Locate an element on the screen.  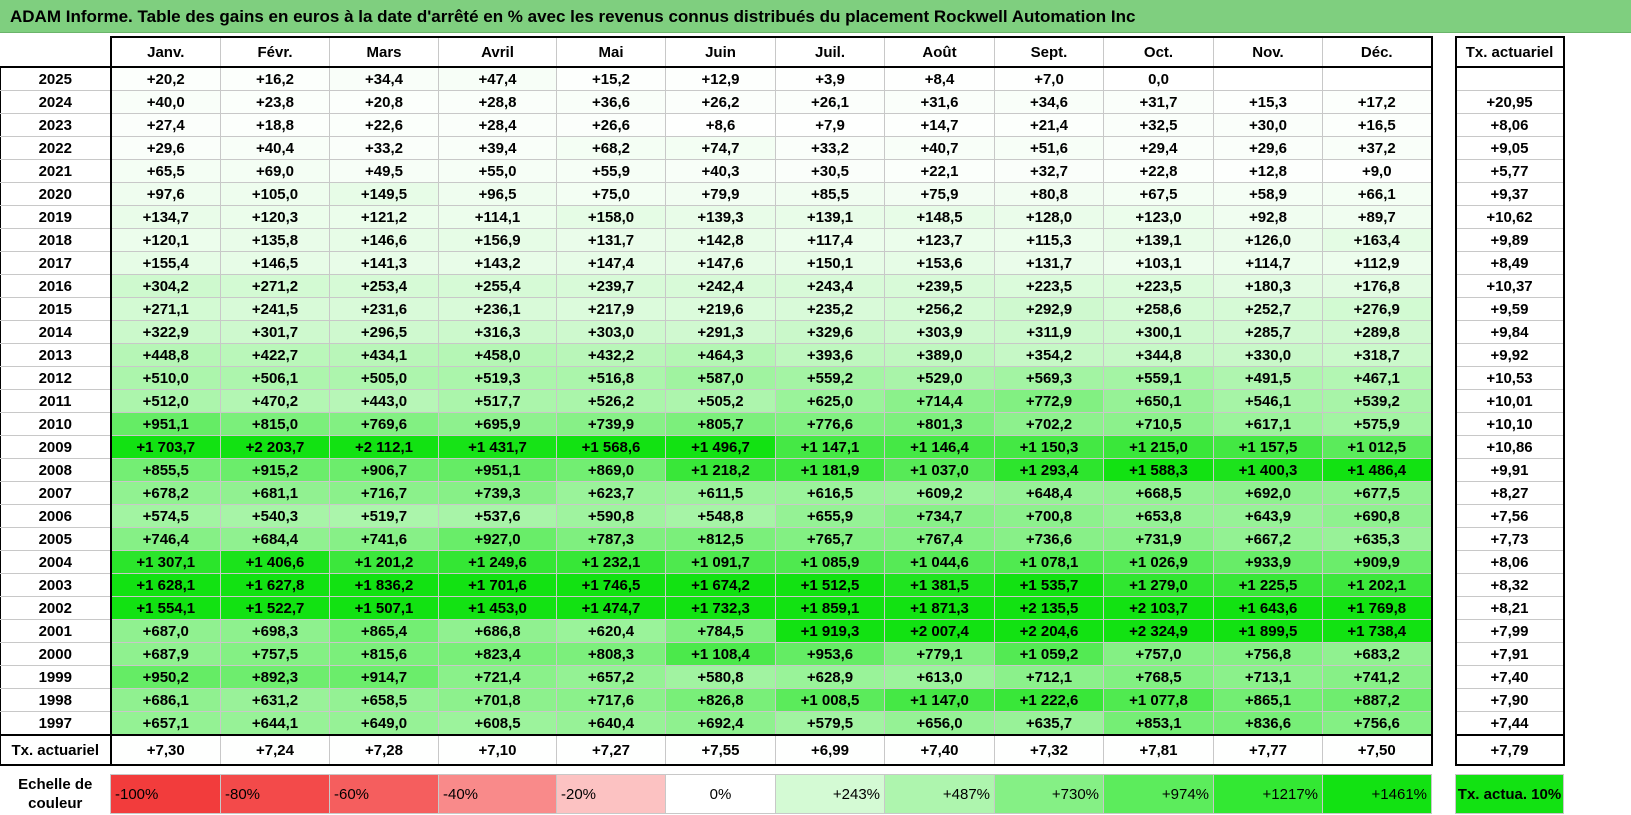
value-cell: +716,7 is located at coordinates (384, 493).